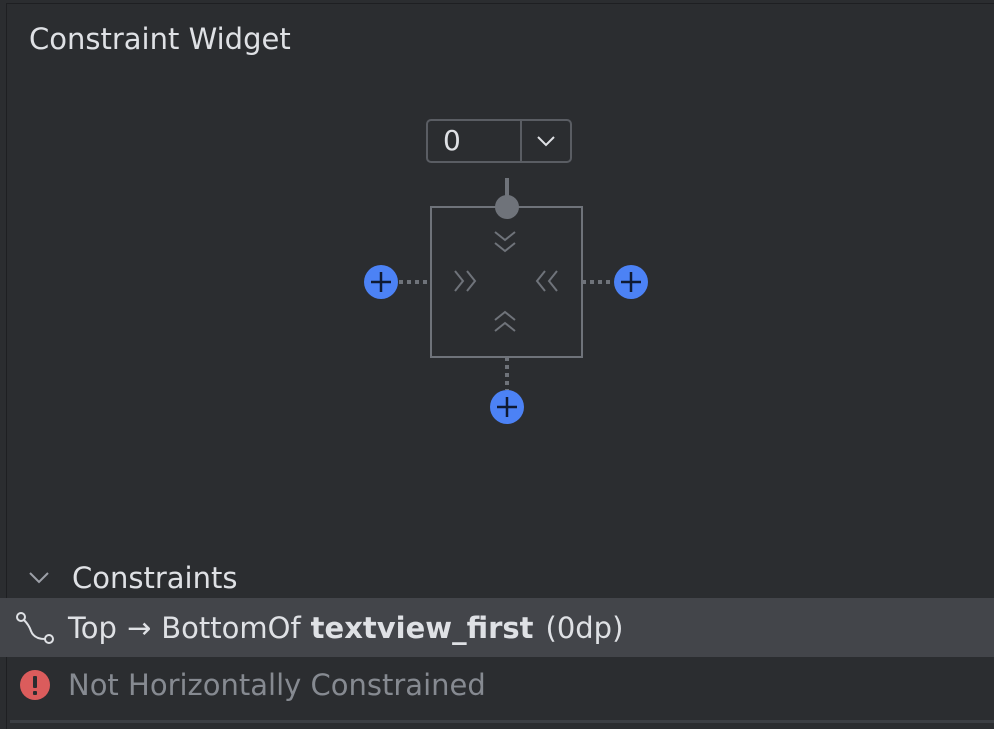 The width and height of the screenshot is (994, 729). What do you see at coordinates (502, 721) in the screenshot?
I see `bottom-divider` at bounding box center [502, 721].